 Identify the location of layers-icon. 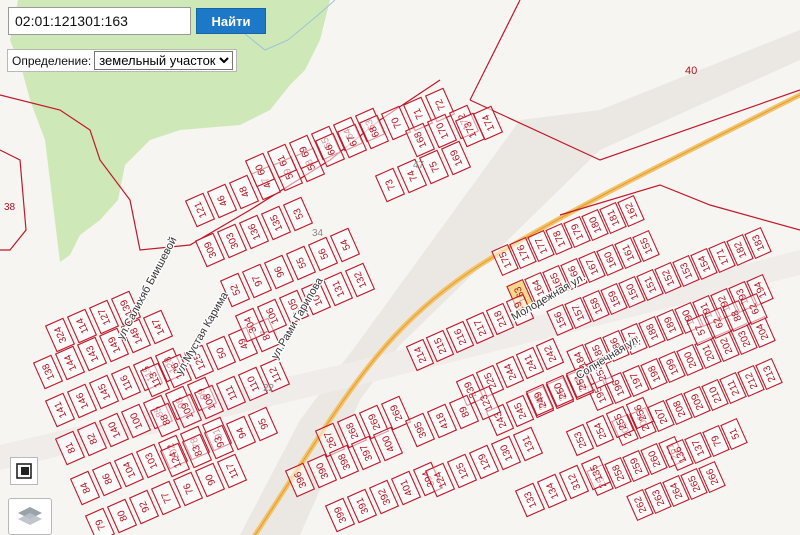
(30, 515).